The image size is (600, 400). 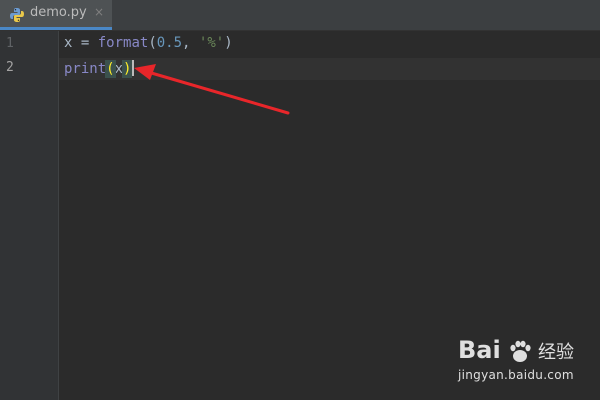 What do you see at coordinates (85, 69) in the screenshot?
I see `builtin-function: print` at bounding box center [85, 69].